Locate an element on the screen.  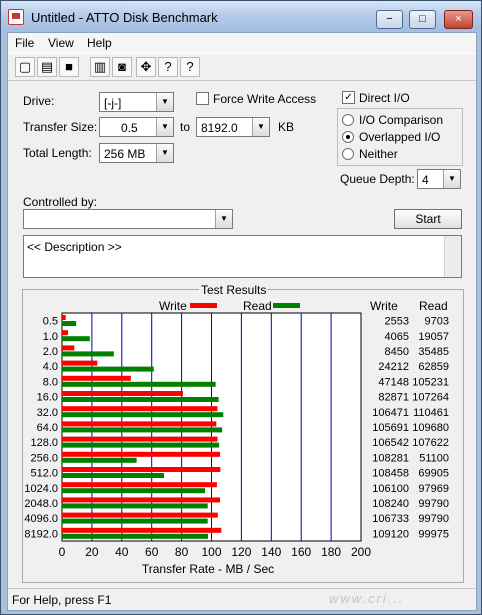
read-value: 110461 is located at coordinates (431, 413).